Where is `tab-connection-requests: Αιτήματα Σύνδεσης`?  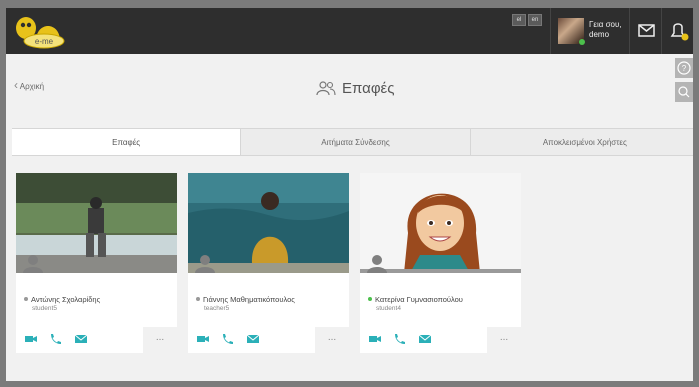 tab-connection-requests: Αιτήματα Σύνδεσης is located at coordinates (355, 142).